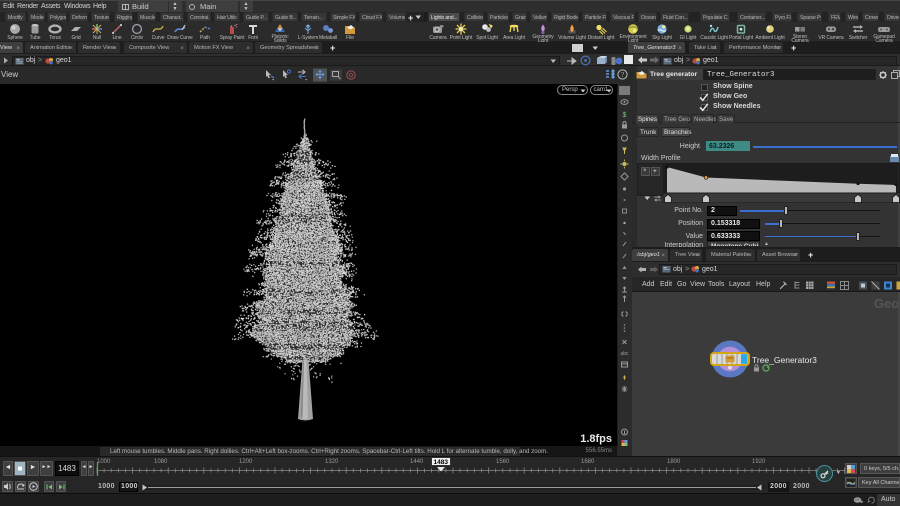 The height and width of the screenshot is (506, 900). I want to click on svg-text: abc, so click(624, 354).